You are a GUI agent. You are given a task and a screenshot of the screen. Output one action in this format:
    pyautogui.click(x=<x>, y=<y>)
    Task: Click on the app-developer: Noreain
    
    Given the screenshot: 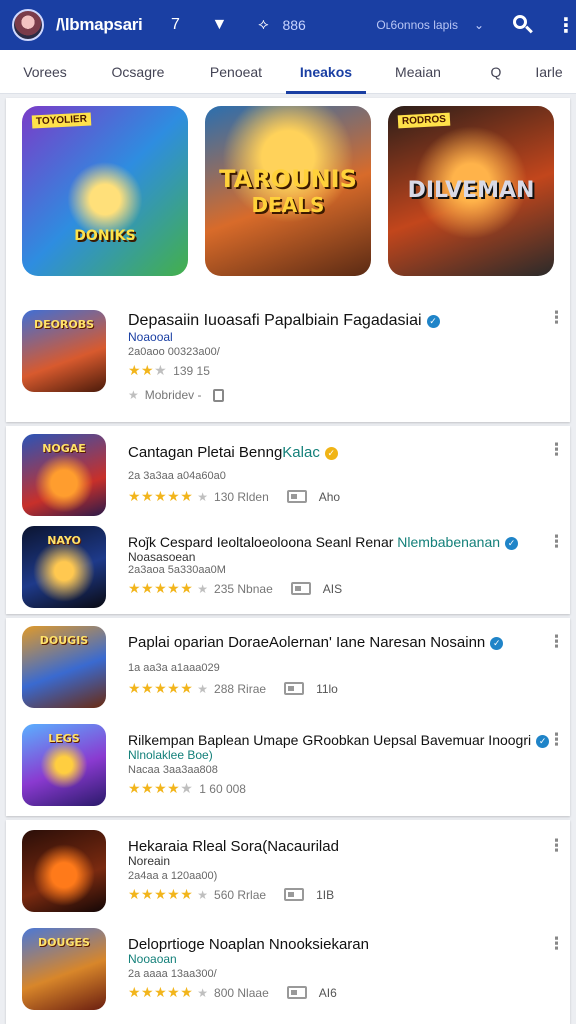 What is the action you would take?
    pyautogui.click(x=149, y=861)
    